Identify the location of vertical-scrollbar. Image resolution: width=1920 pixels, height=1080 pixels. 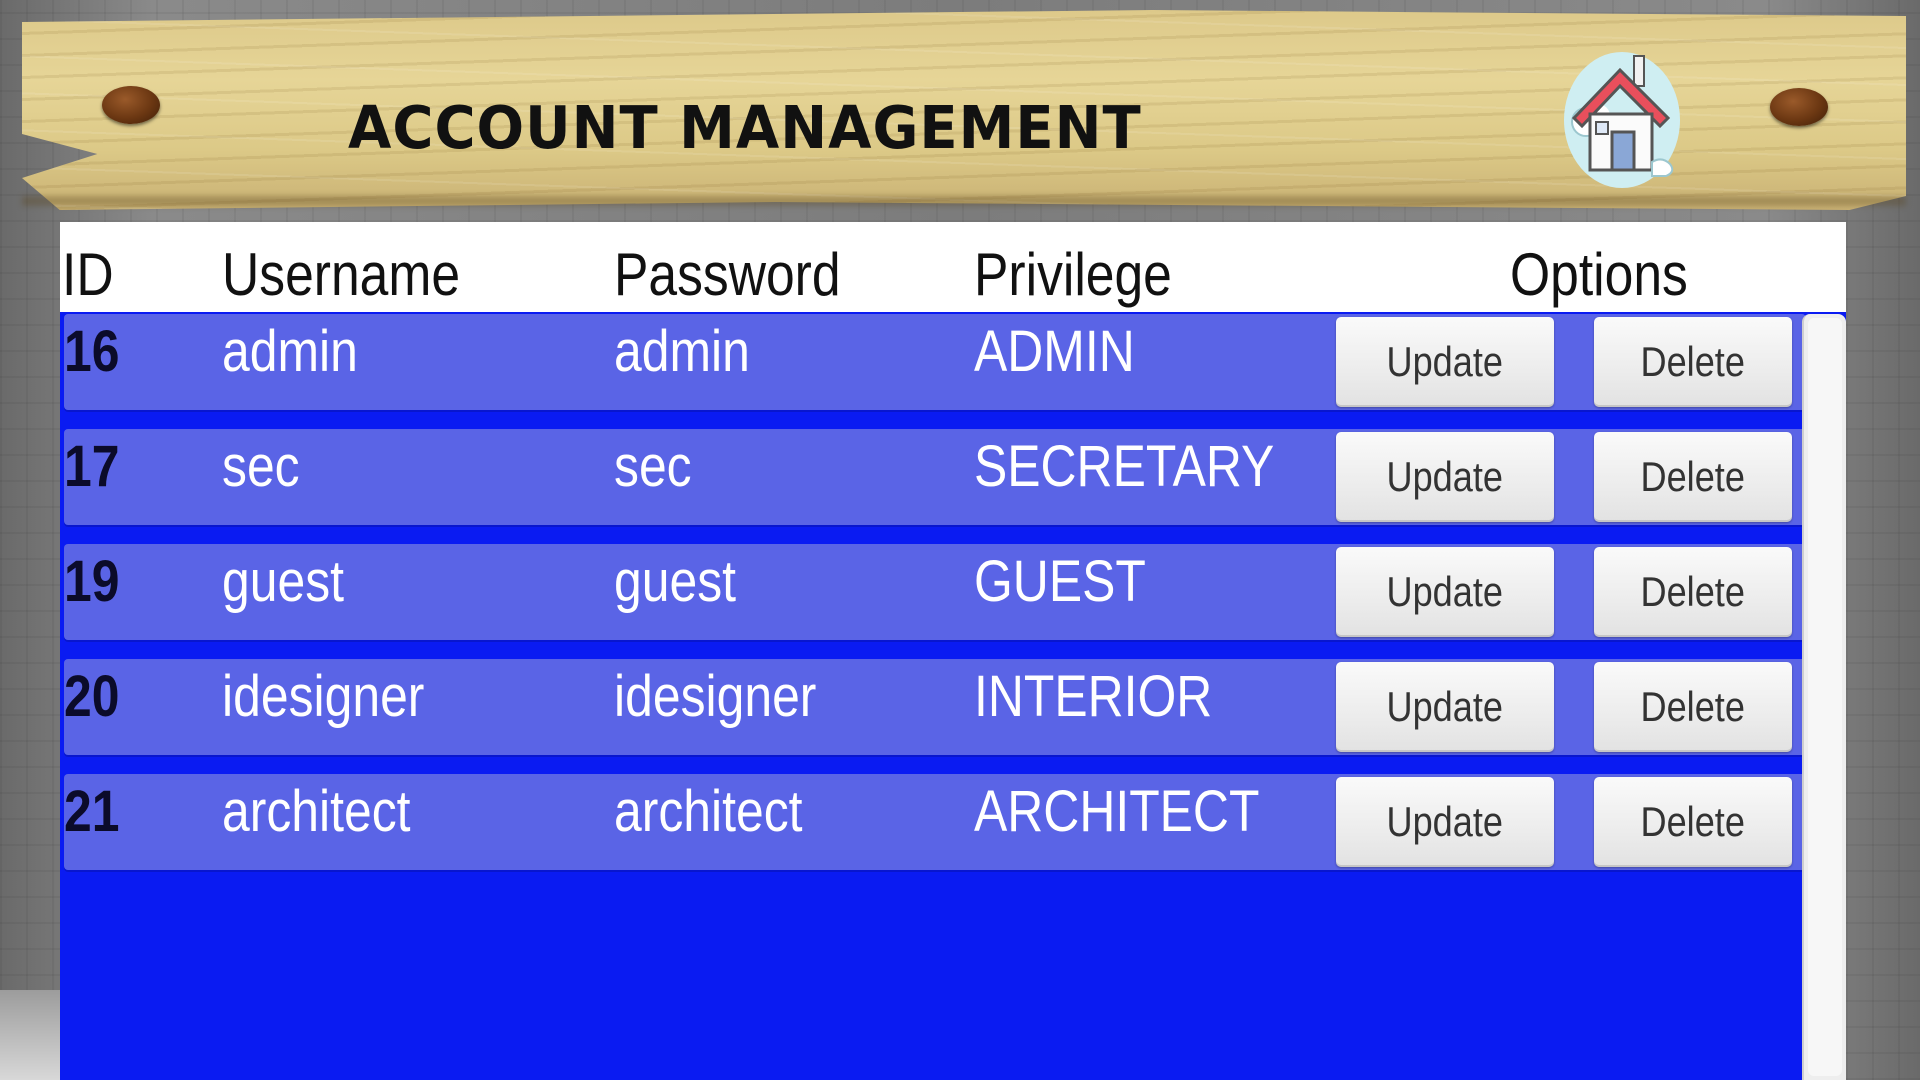
(1824, 697).